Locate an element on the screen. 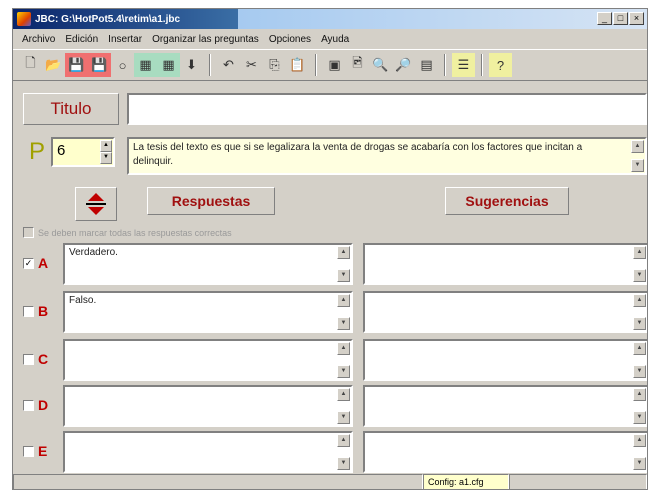  copy-icon: ⎘ is located at coordinates (274, 65).